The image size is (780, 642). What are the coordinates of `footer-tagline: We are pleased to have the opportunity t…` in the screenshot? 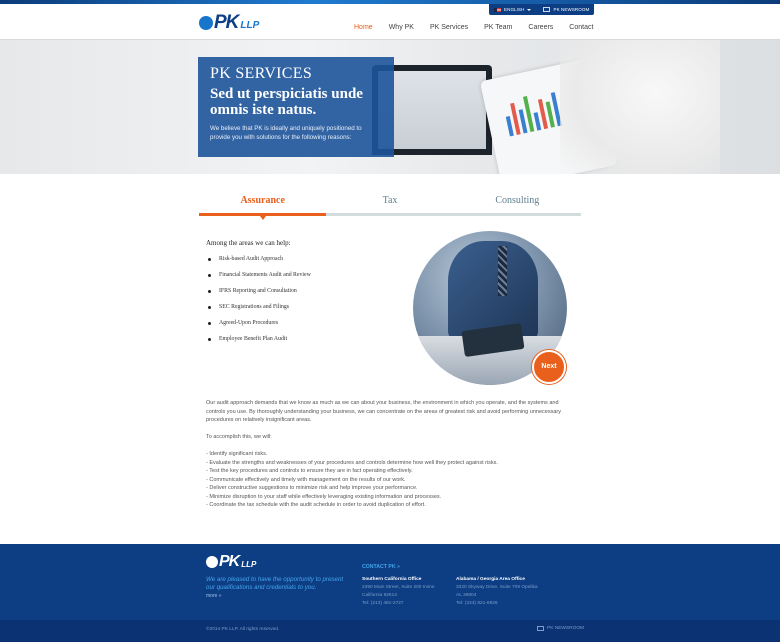 It's located at (275, 583).